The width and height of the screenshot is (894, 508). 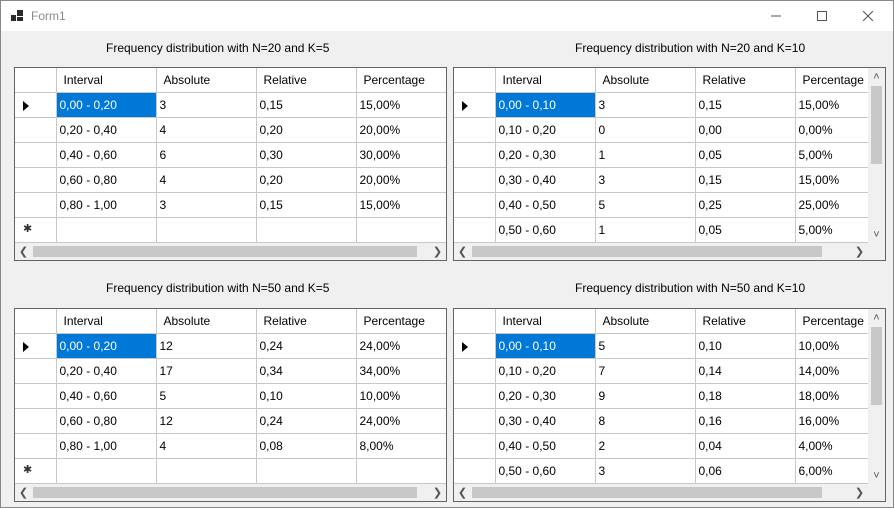 What do you see at coordinates (745, 396) in the screenshot?
I see `cell-relative: 0,18` at bounding box center [745, 396].